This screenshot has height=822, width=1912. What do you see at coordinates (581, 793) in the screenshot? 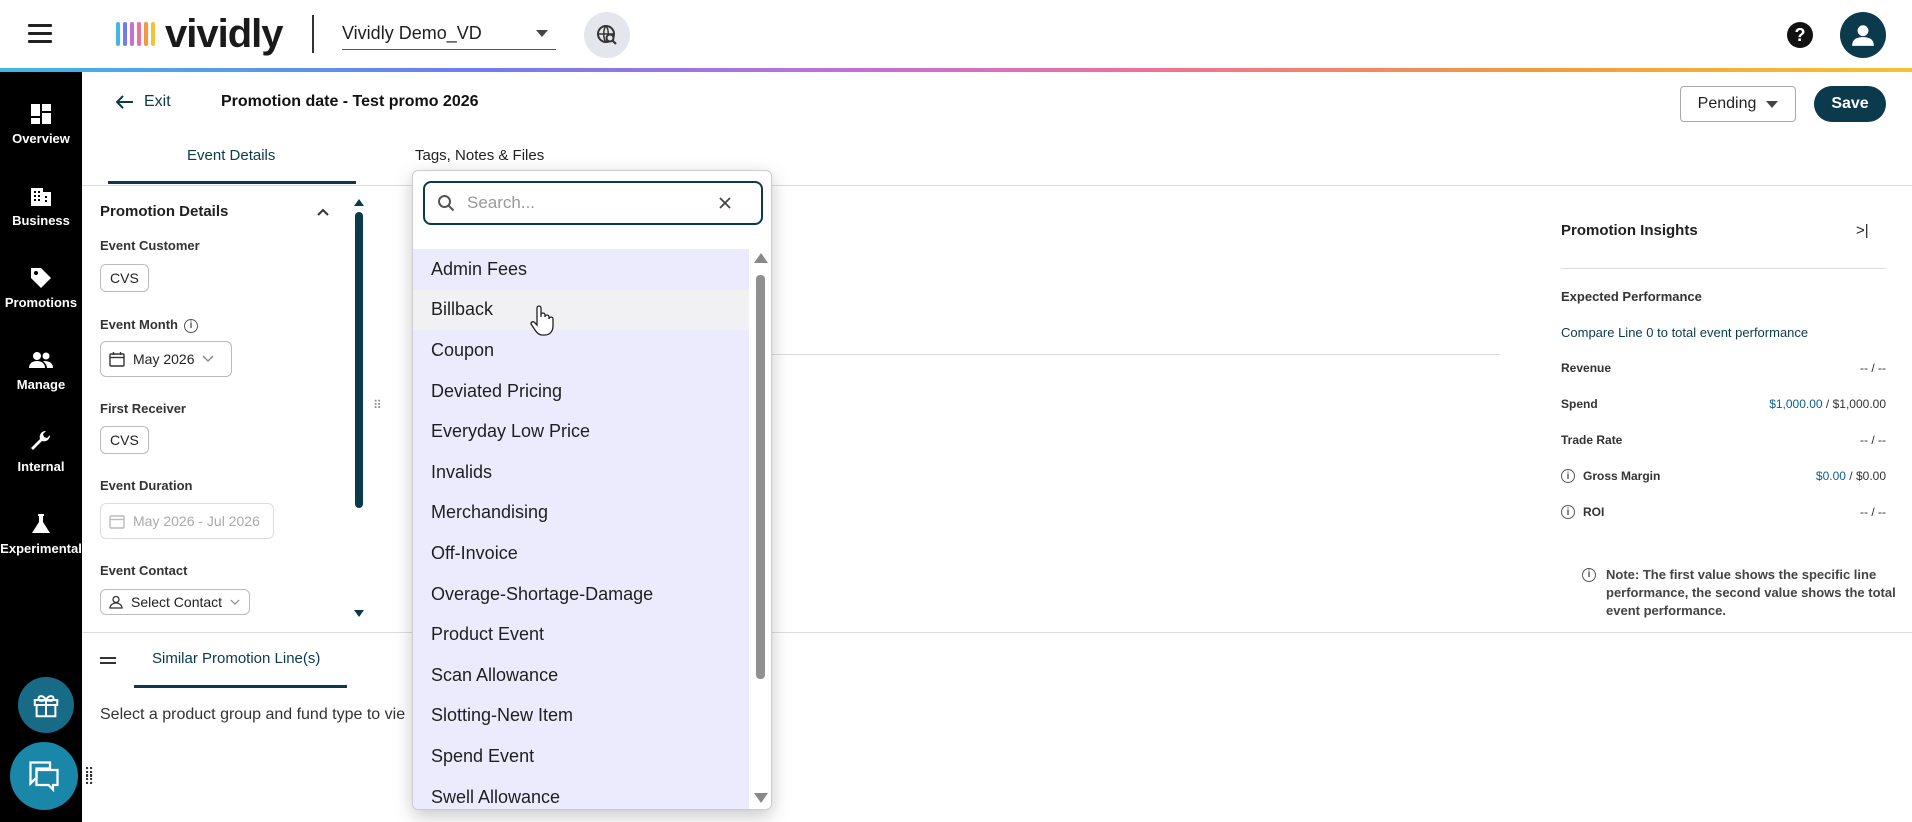
I see `dropdown-option: Swell Allowance` at bounding box center [581, 793].